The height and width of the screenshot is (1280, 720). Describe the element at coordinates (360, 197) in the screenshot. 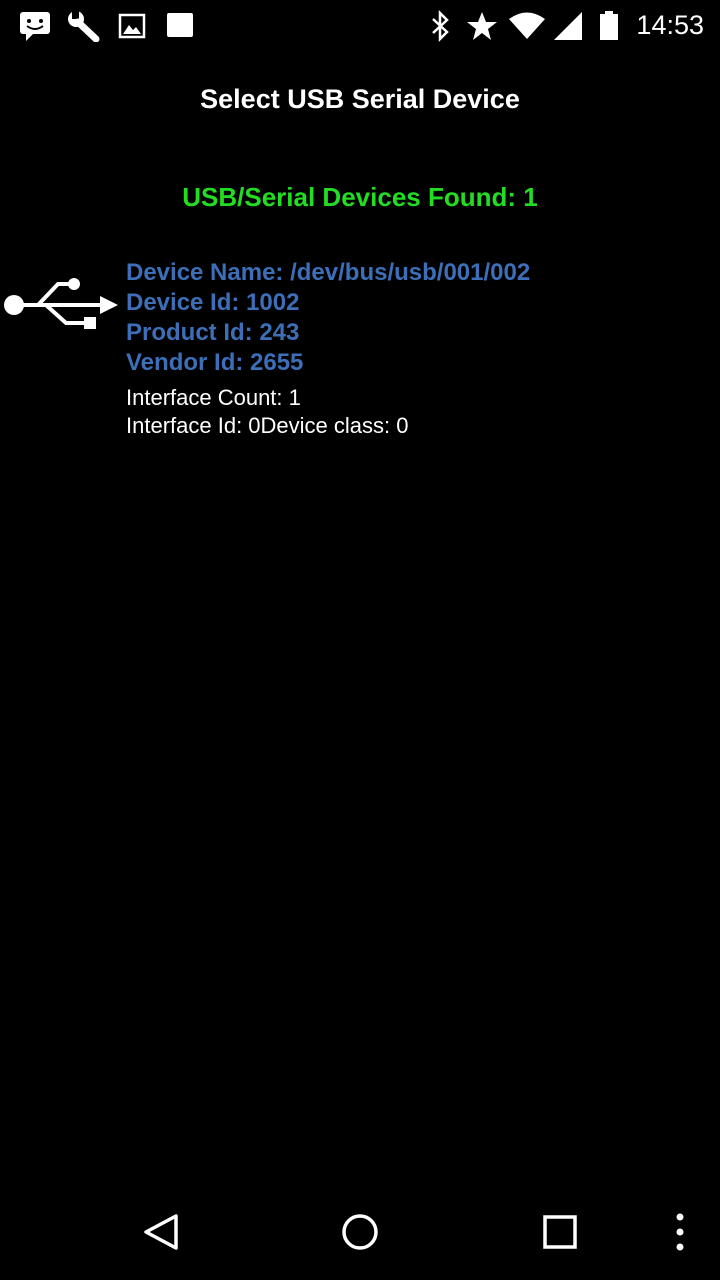

I see `devices-found-label: USB/Serial Devices Found: 1` at that location.